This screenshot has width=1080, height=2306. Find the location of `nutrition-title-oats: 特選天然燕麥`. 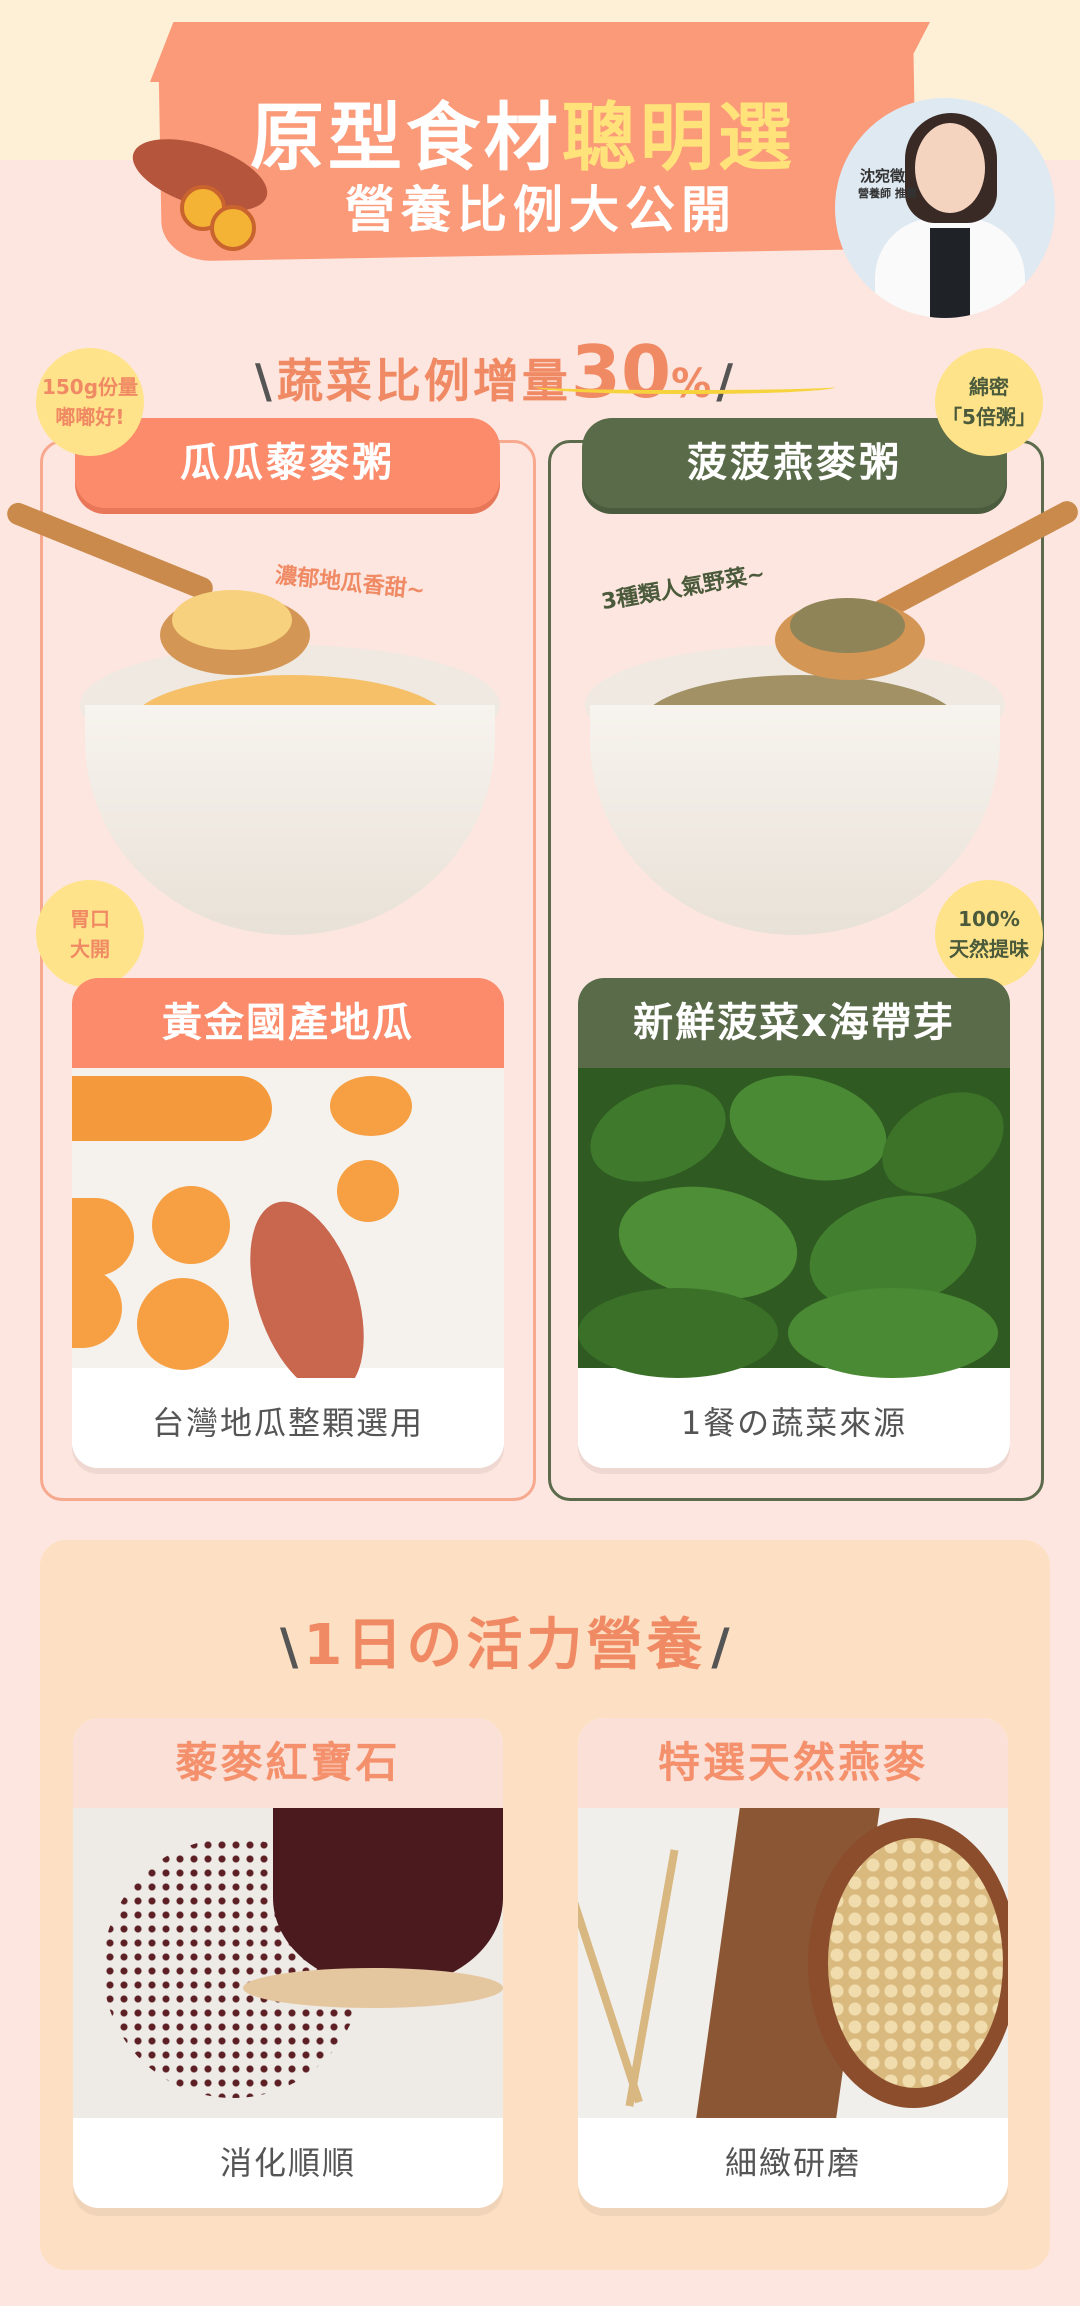

nutrition-title-oats: 特選天然燕麥 is located at coordinates (793, 1763).